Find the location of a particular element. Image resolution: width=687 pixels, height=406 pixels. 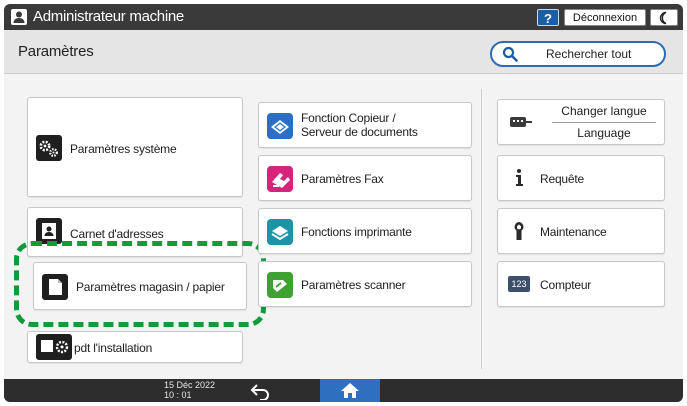

scanner-settings-tile: Paramètres scanner is located at coordinates (365, 284).